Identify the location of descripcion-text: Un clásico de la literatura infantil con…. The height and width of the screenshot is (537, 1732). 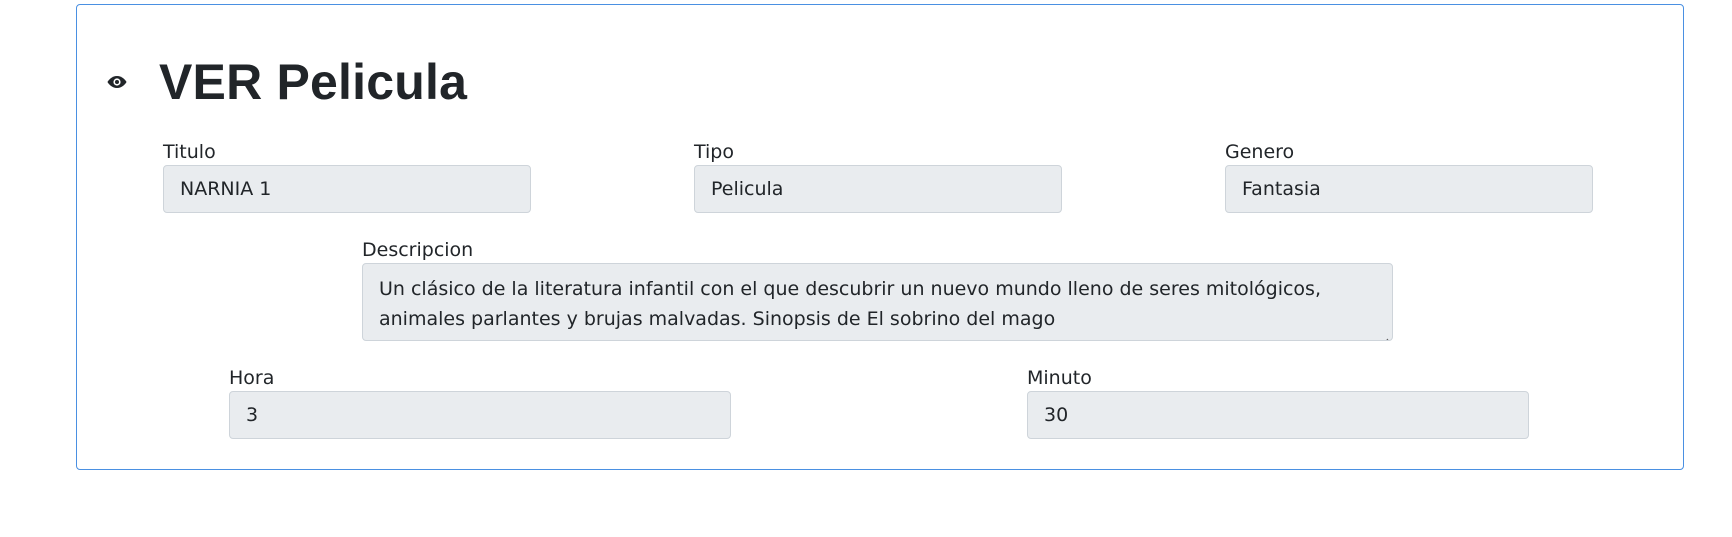
(850, 304).